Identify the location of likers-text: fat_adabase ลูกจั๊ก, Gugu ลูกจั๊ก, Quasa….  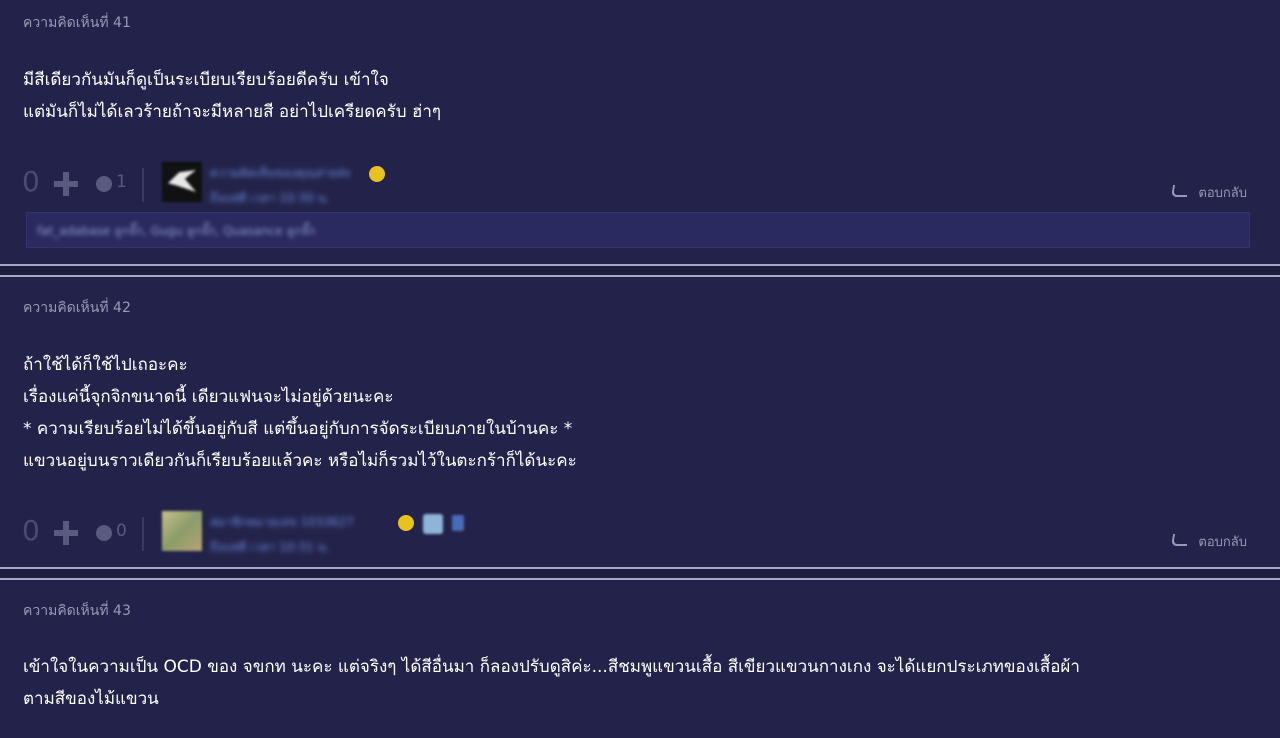
(176, 231).